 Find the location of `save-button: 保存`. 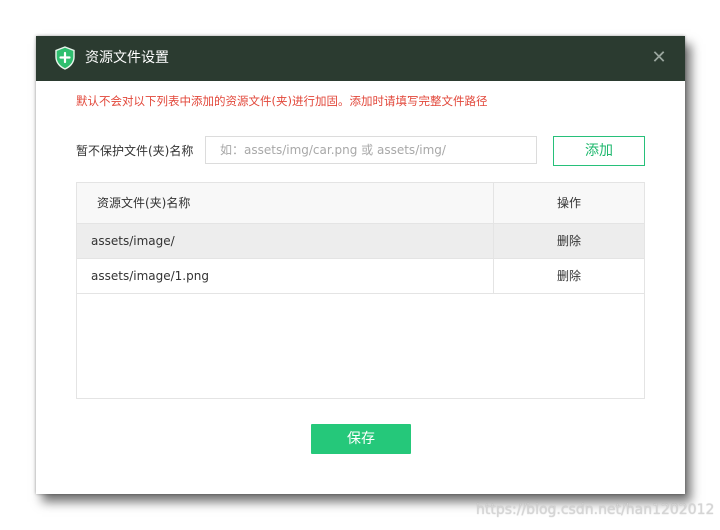

save-button: 保存 is located at coordinates (361, 439).